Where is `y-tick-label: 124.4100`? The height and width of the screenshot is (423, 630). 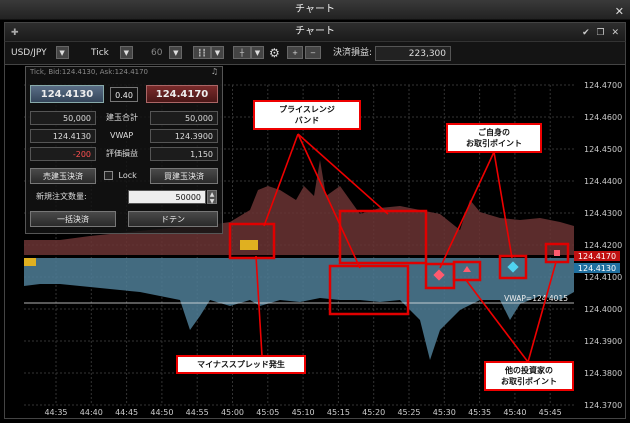 y-tick-label: 124.4100 is located at coordinates (603, 277).